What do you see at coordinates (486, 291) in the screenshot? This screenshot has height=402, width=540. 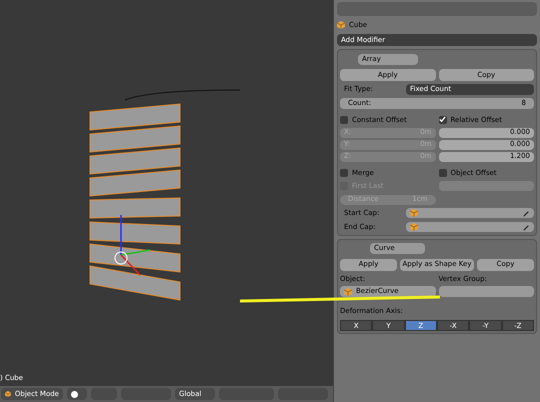 I see `vertex-group-field` at bounding box center [486, 291].